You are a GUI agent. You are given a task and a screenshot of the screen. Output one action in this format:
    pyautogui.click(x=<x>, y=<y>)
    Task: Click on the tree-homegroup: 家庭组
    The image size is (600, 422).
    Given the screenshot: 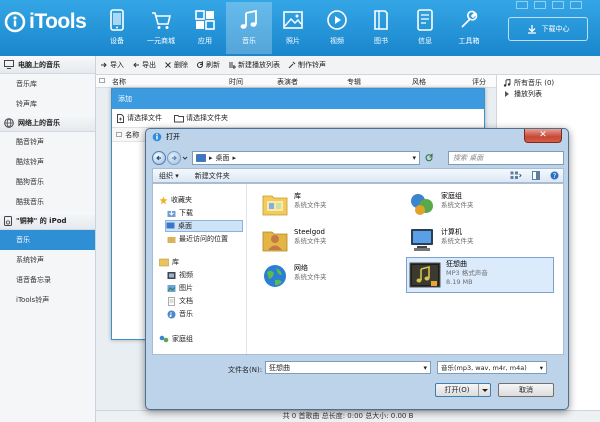 What is the action you would take?
    pyautogui.click(x=176, y=339)
    